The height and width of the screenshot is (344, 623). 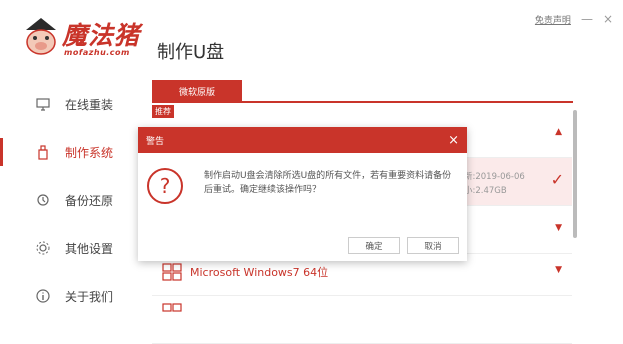 I want to click on info-icon, so click(x=43, y=296).